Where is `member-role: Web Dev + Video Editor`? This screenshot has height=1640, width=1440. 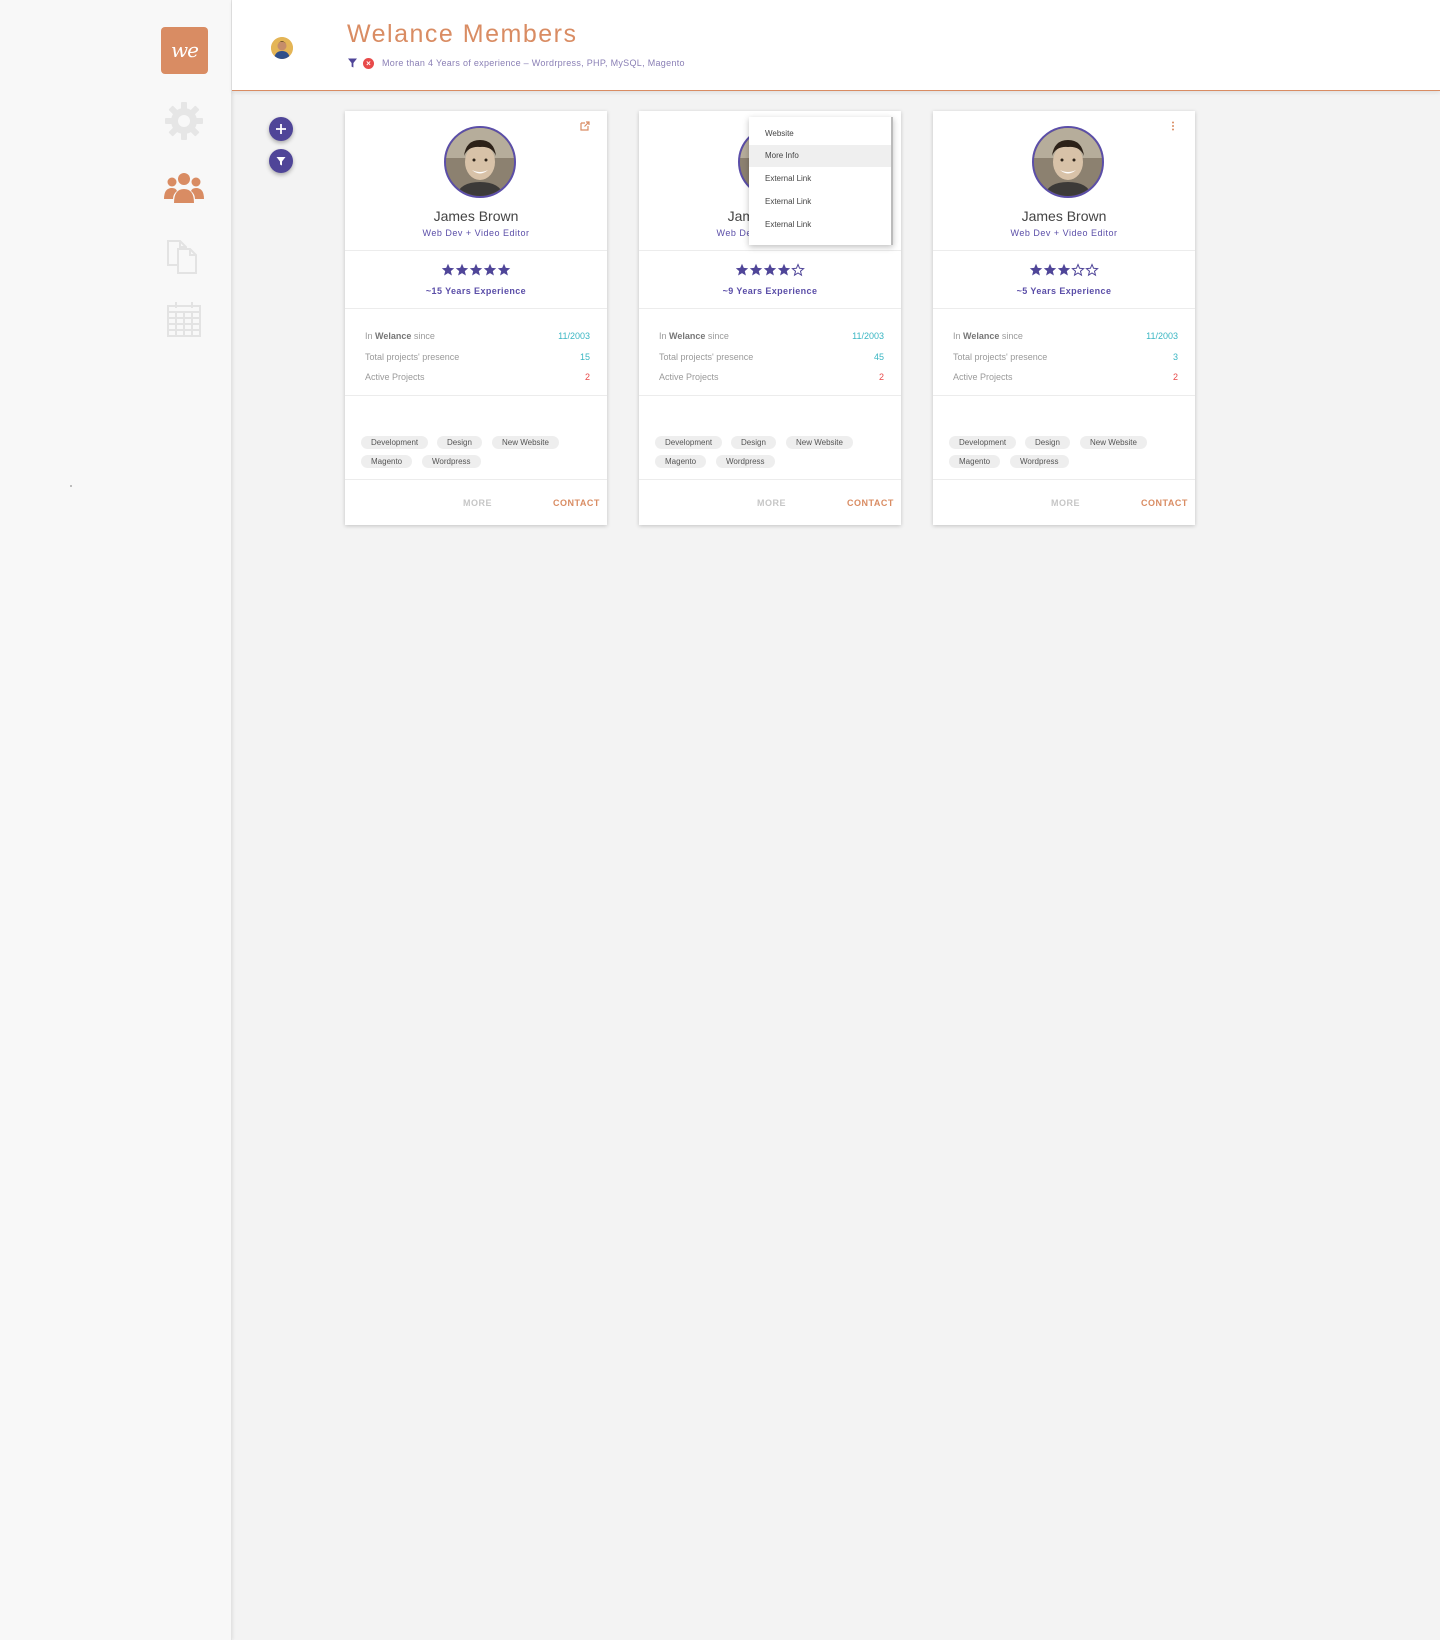
member-role: Web Dev + Video Editor is located at coordinates (476, 233).